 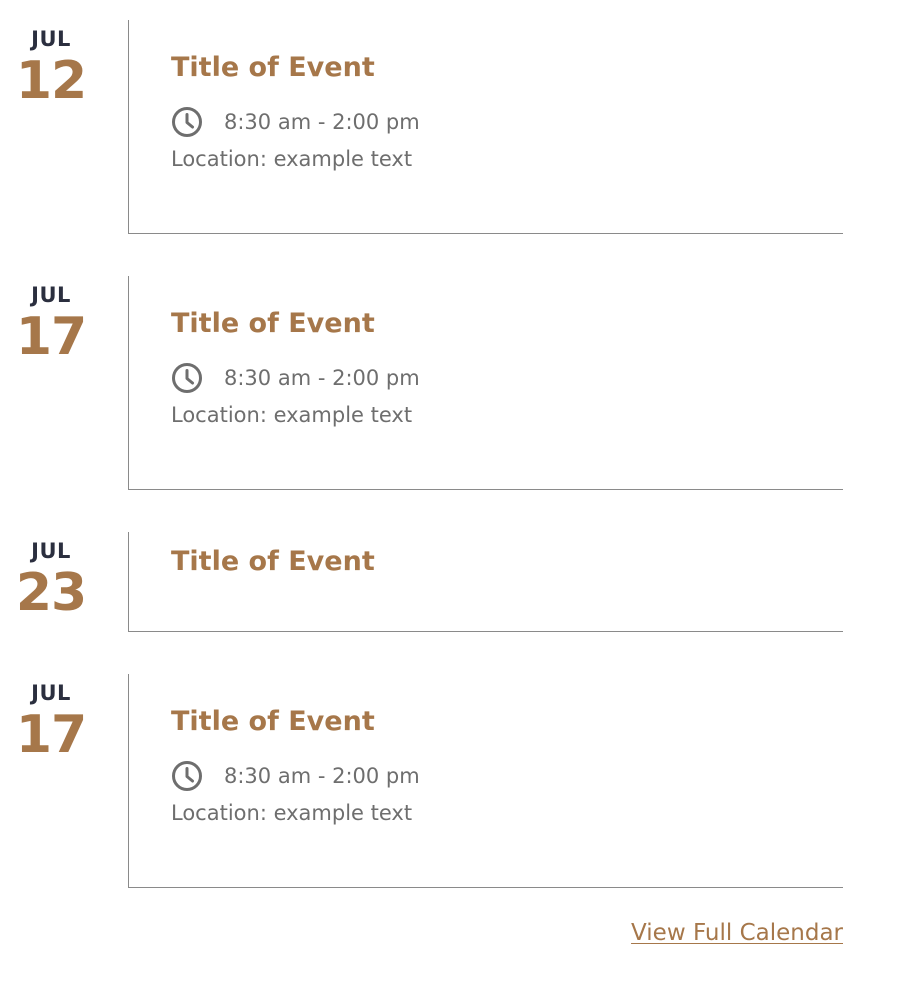 I want to click on event-date: JUL 12, so click(x=51, y=65).